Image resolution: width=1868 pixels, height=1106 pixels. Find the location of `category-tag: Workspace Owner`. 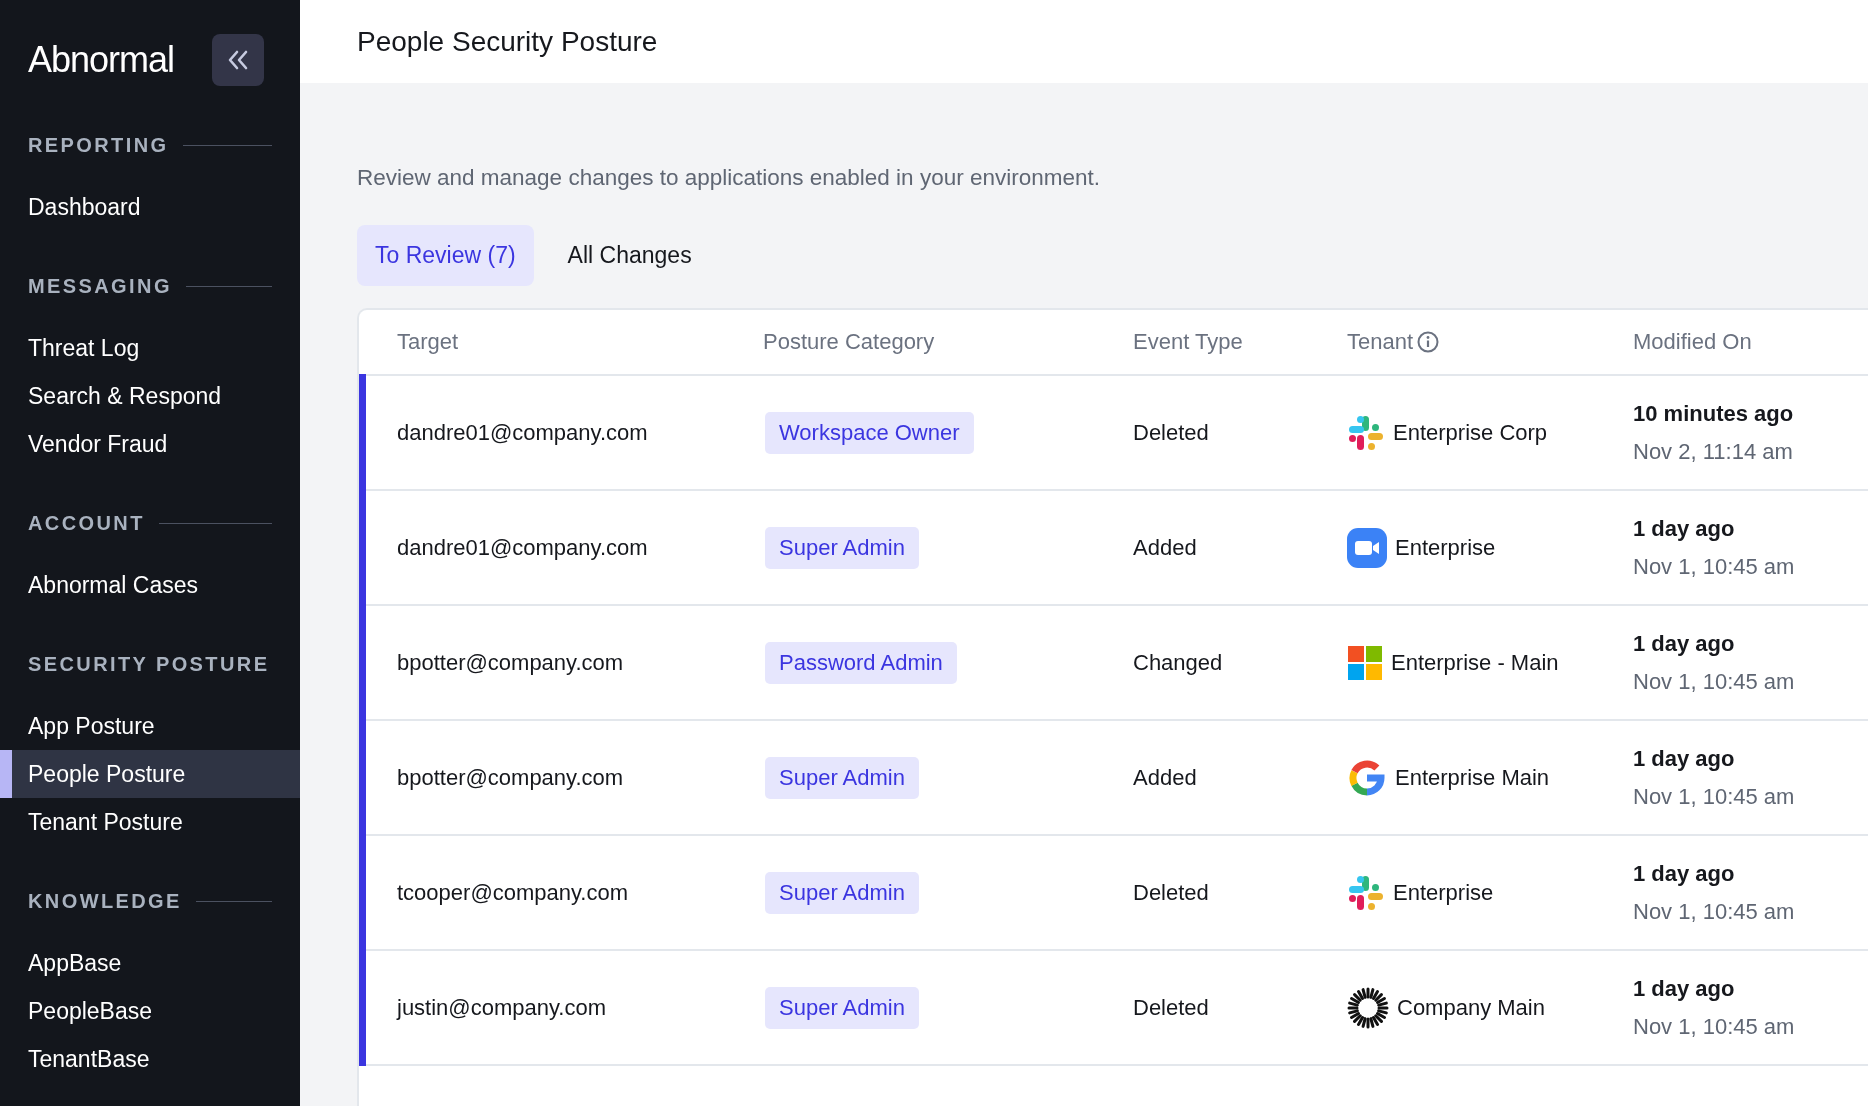

category-tag: Workspace Owner is located at coordinates (869, 432).